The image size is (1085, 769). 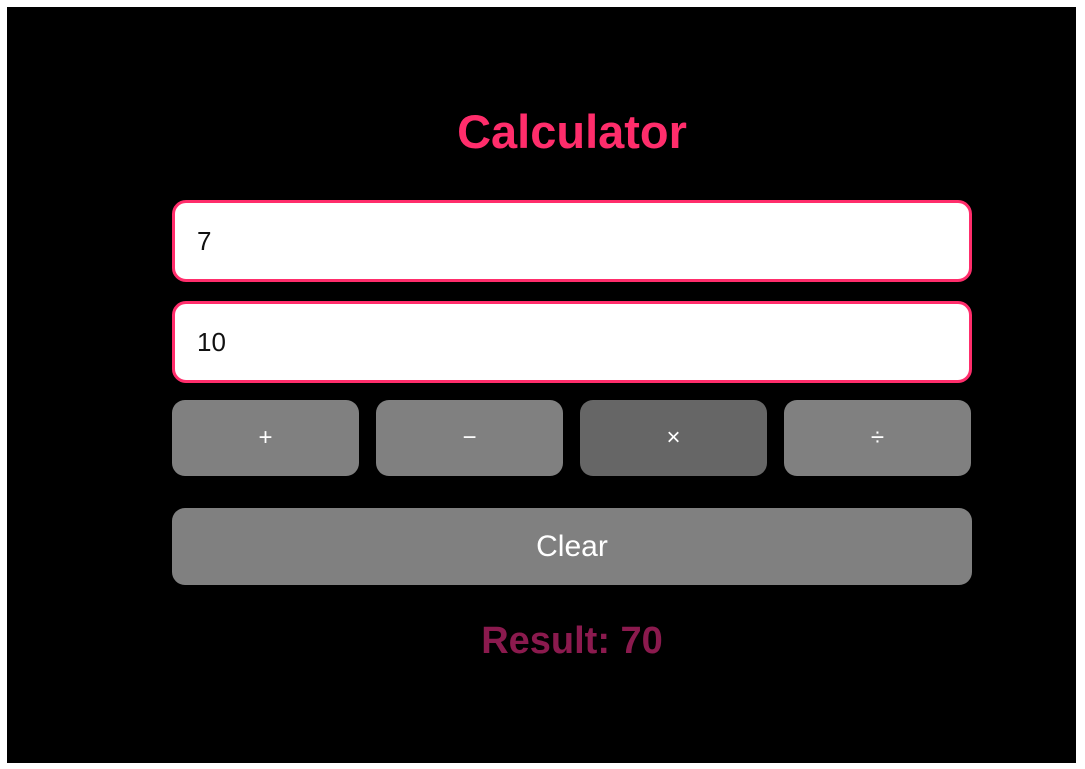 I want to click on add-button: +, so click(x=265, y=438).